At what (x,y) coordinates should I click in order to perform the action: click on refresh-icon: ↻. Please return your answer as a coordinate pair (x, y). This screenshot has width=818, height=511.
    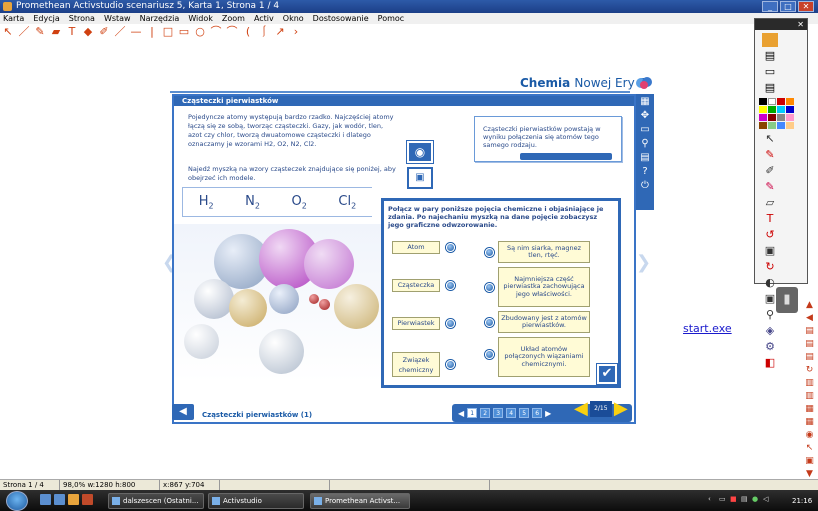
    Looking at the image, I should click on (809, 370).